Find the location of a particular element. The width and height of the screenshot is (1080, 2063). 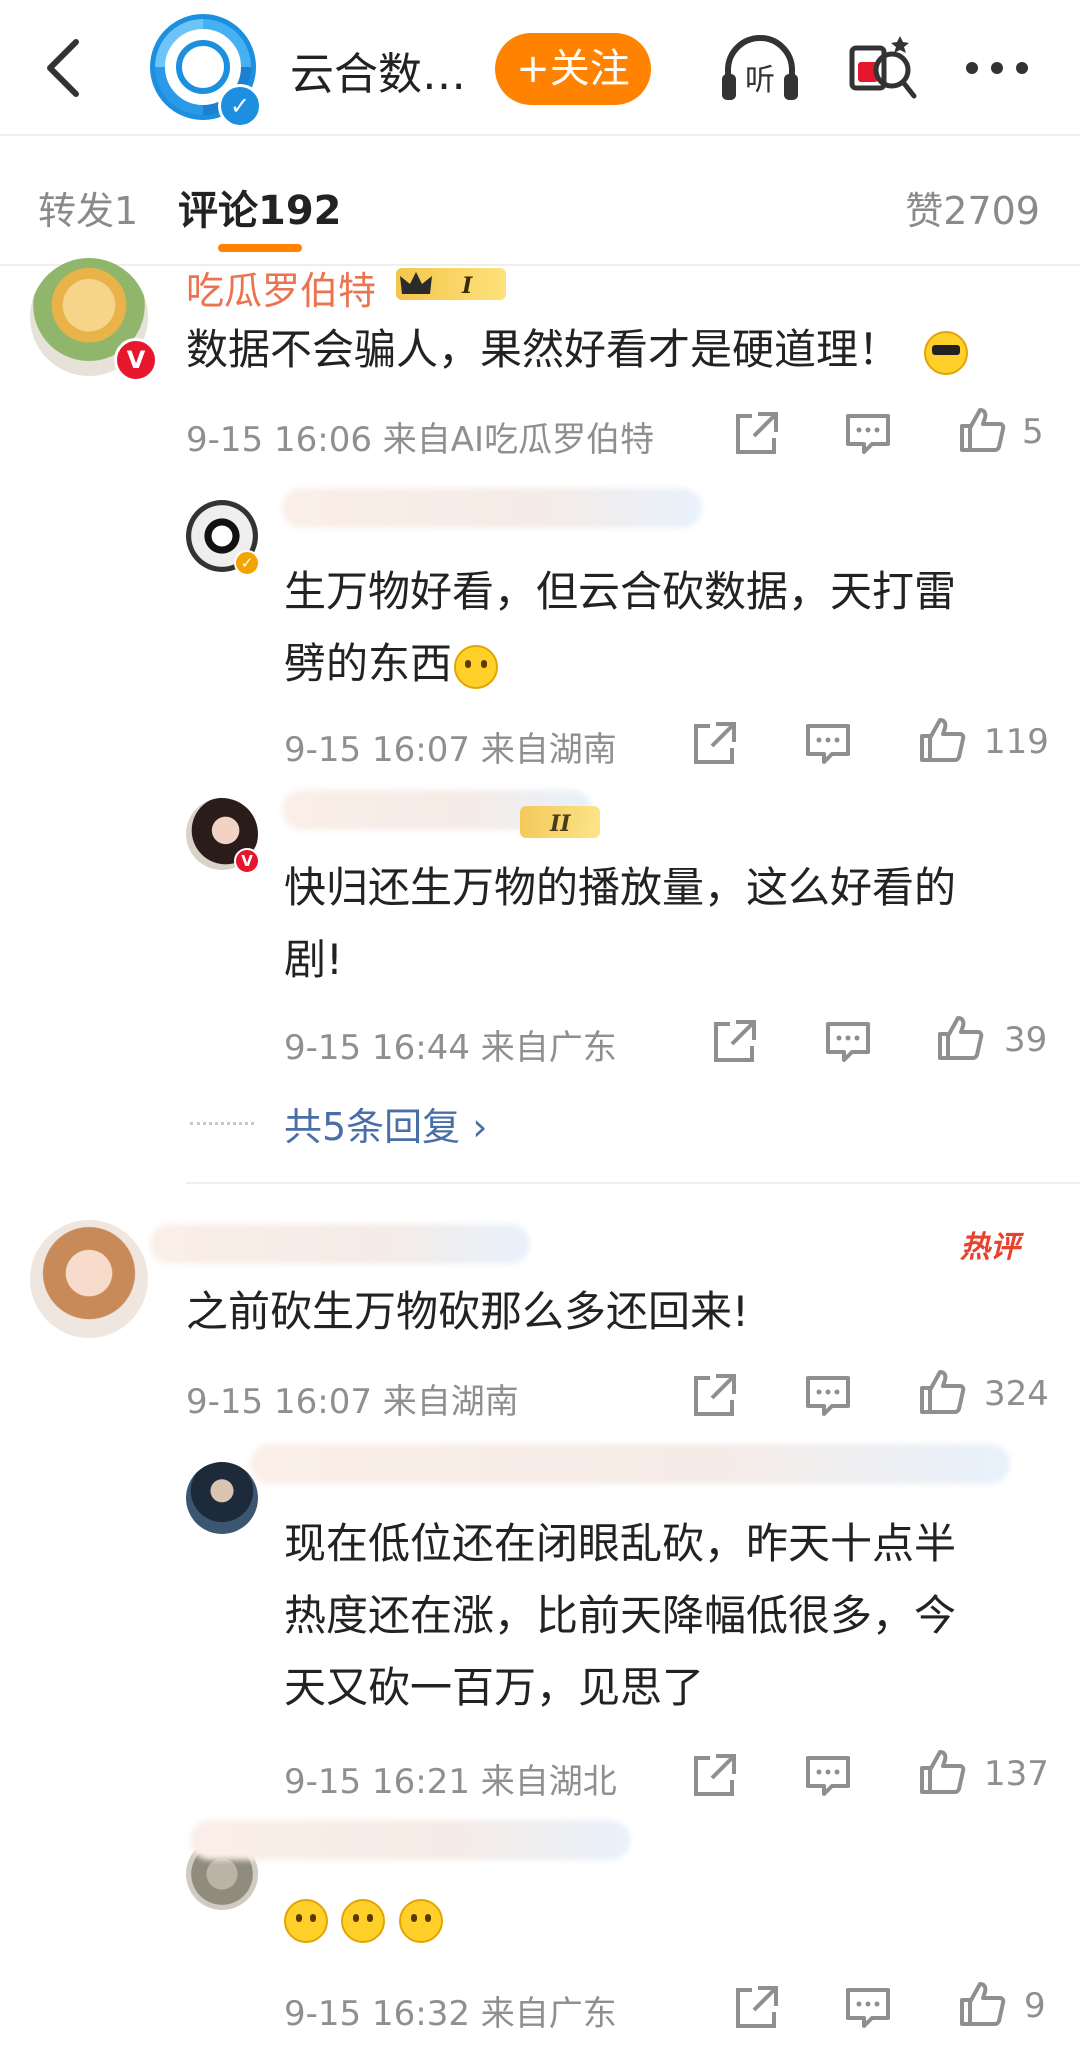

red-packet-search-button is located at coordinates (883, 67).